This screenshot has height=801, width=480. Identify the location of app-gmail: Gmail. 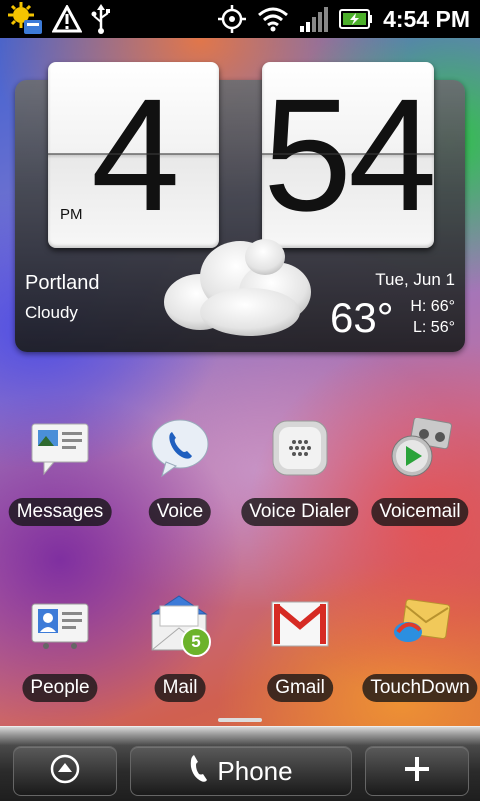
(300, 654).